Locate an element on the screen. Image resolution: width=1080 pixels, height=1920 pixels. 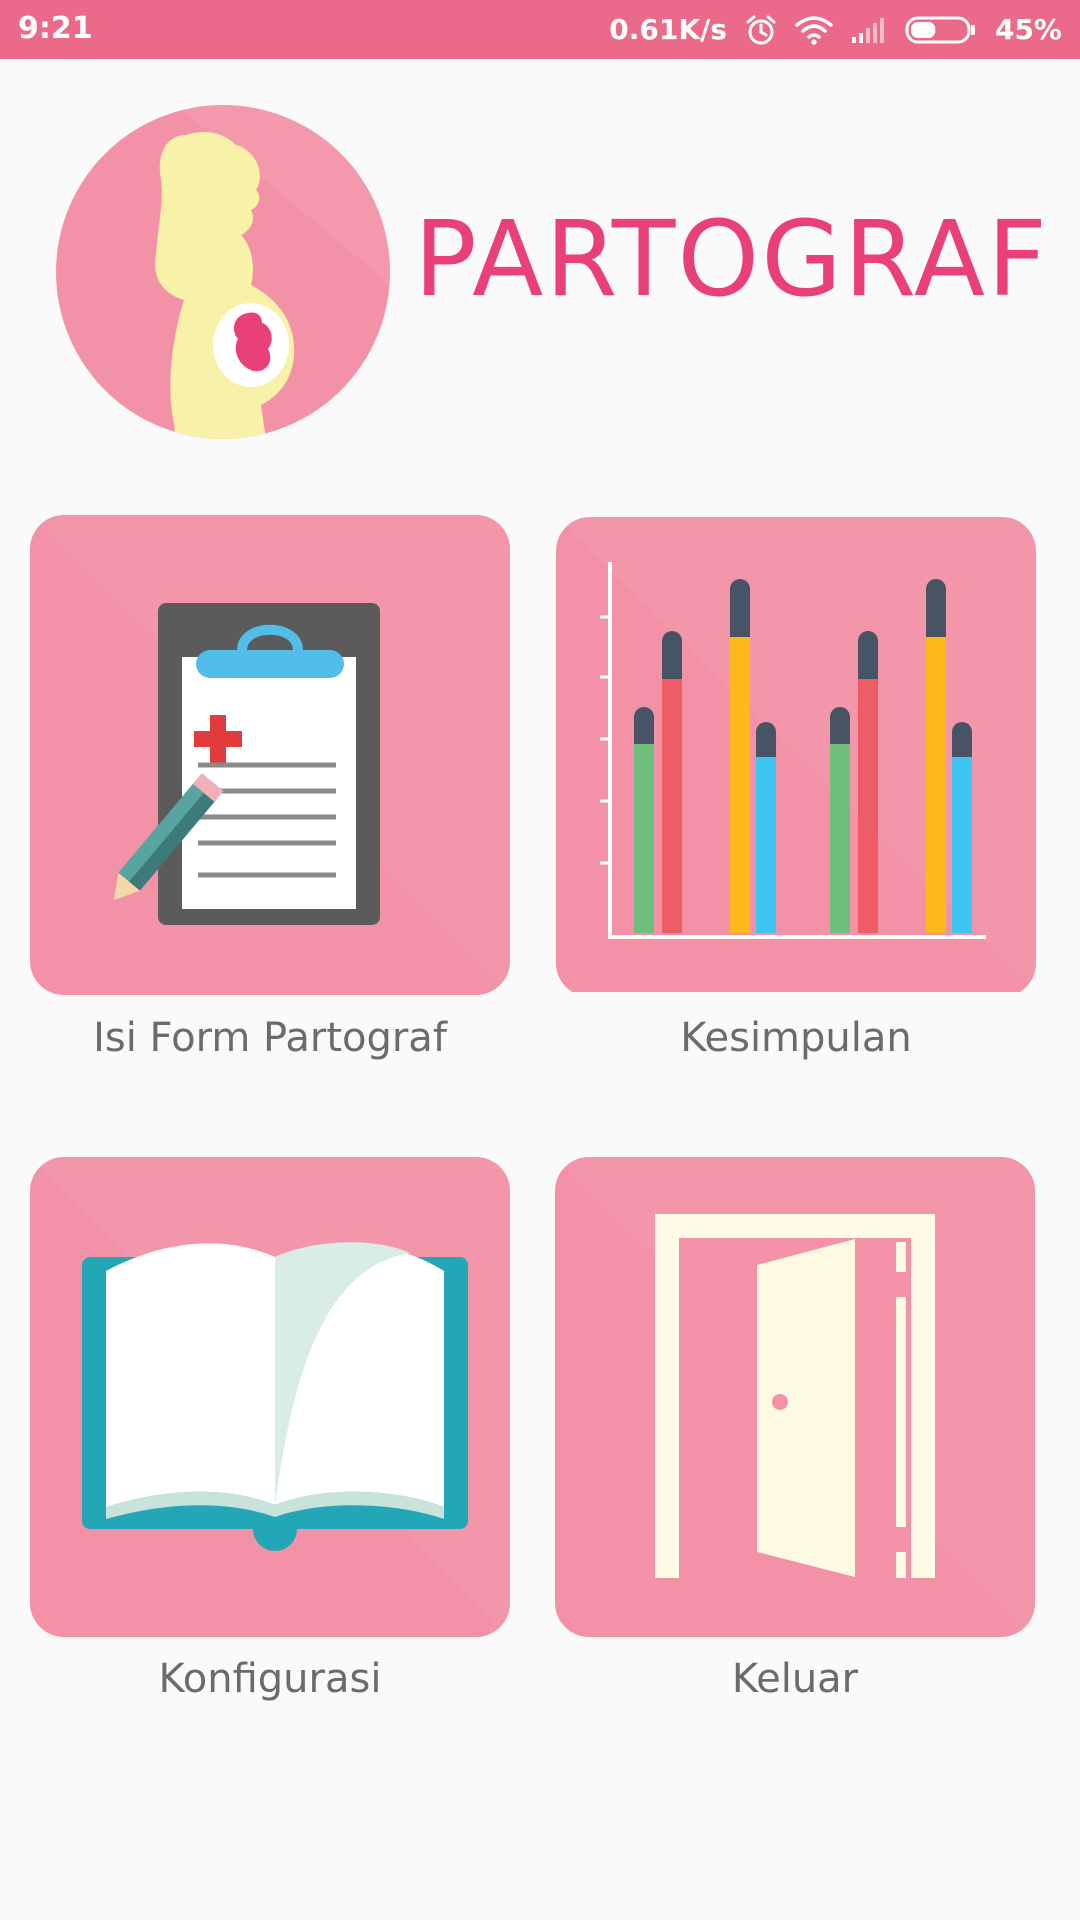
menu-label-kesimpulan: Kesimpulan is located at coordinates (796, 1038).